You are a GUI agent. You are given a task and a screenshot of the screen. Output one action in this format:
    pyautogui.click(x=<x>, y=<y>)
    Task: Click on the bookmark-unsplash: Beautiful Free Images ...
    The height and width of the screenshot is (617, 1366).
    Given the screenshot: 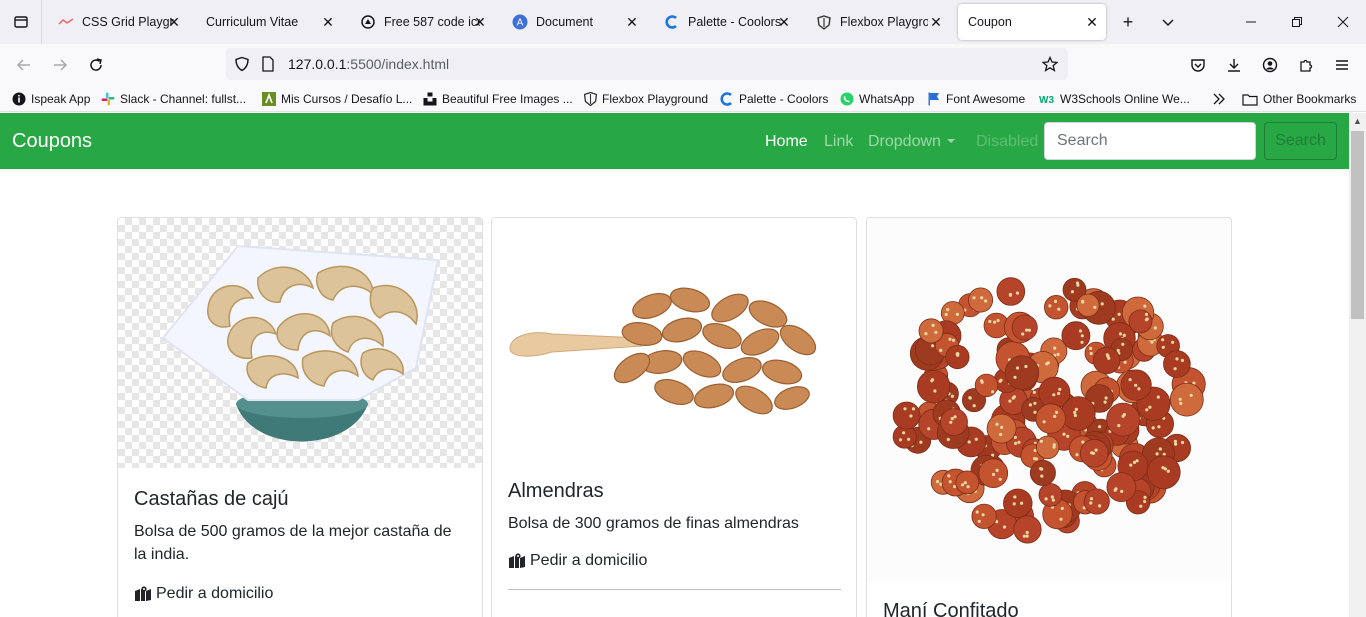 What is the action you would take?
    pyautogui.click(x=498, y=99)
    